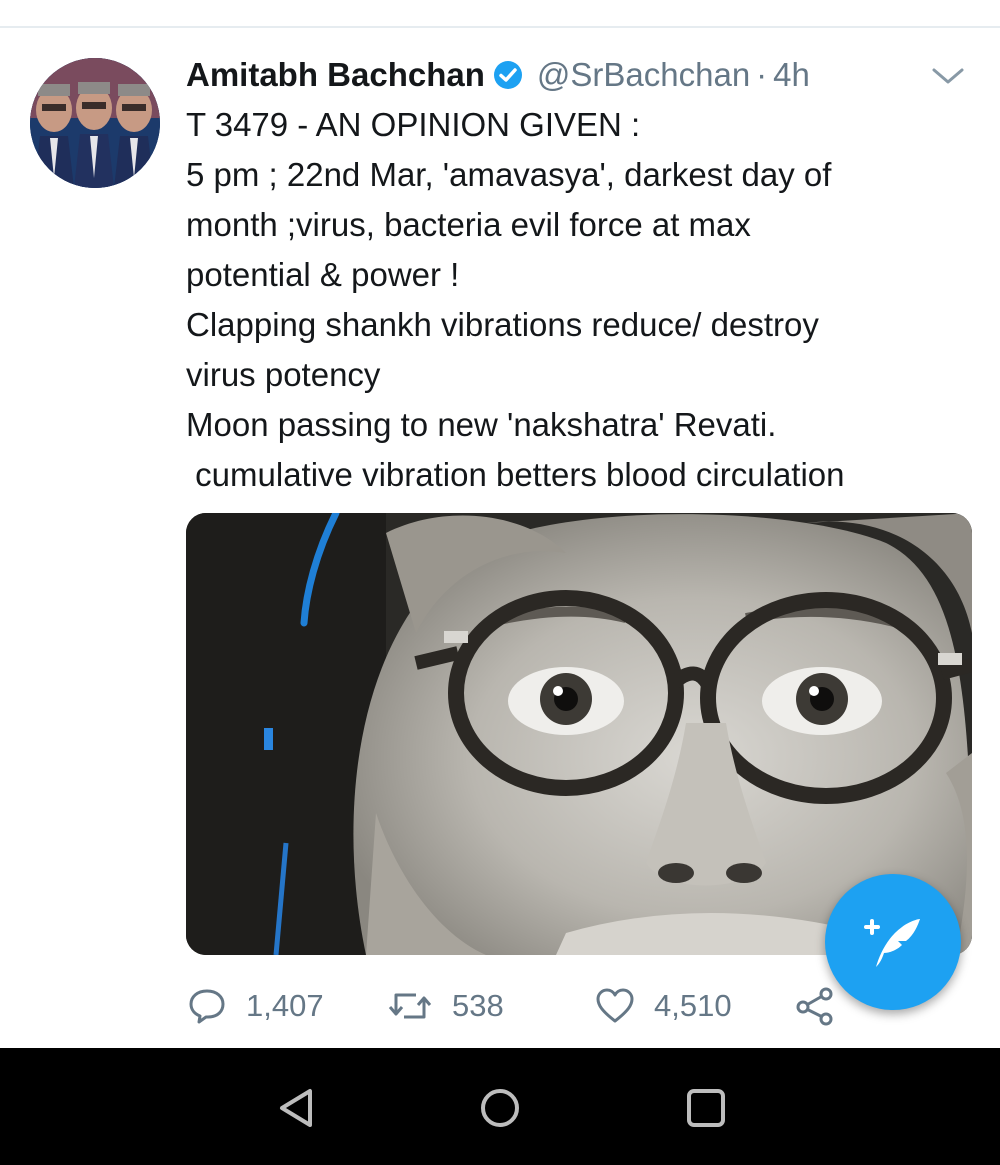  I want to click on compose-tweet-icon, so click(893, 942).